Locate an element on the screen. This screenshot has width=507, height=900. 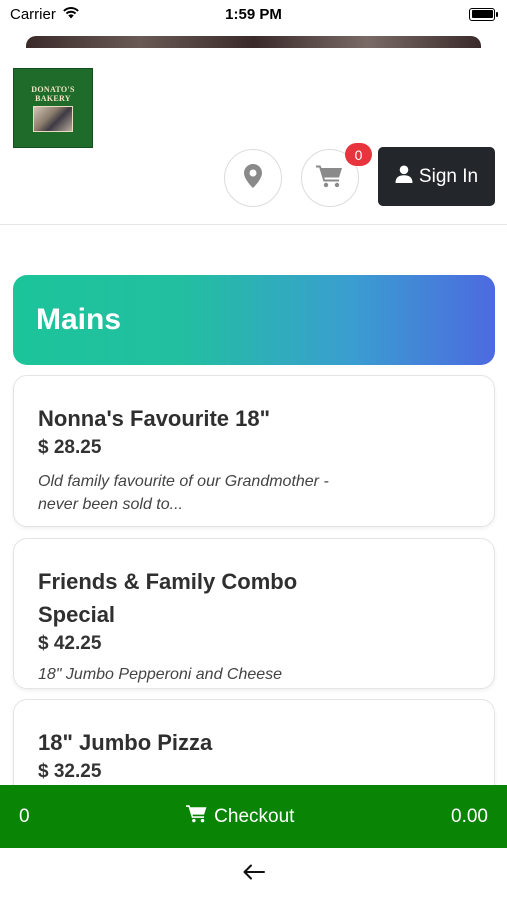
restaurant-logo: DONATO'S BAKERY is located at coordinates (53, 108).